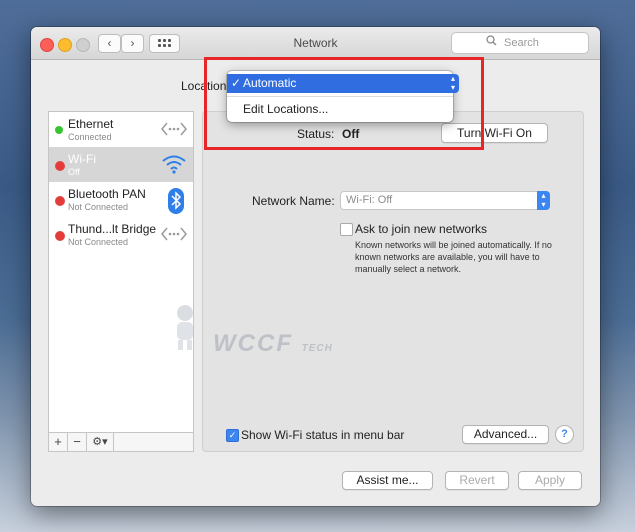 This screenshot has width=635, height=532. I want to click on status-label: Status:, so click(316, 134).